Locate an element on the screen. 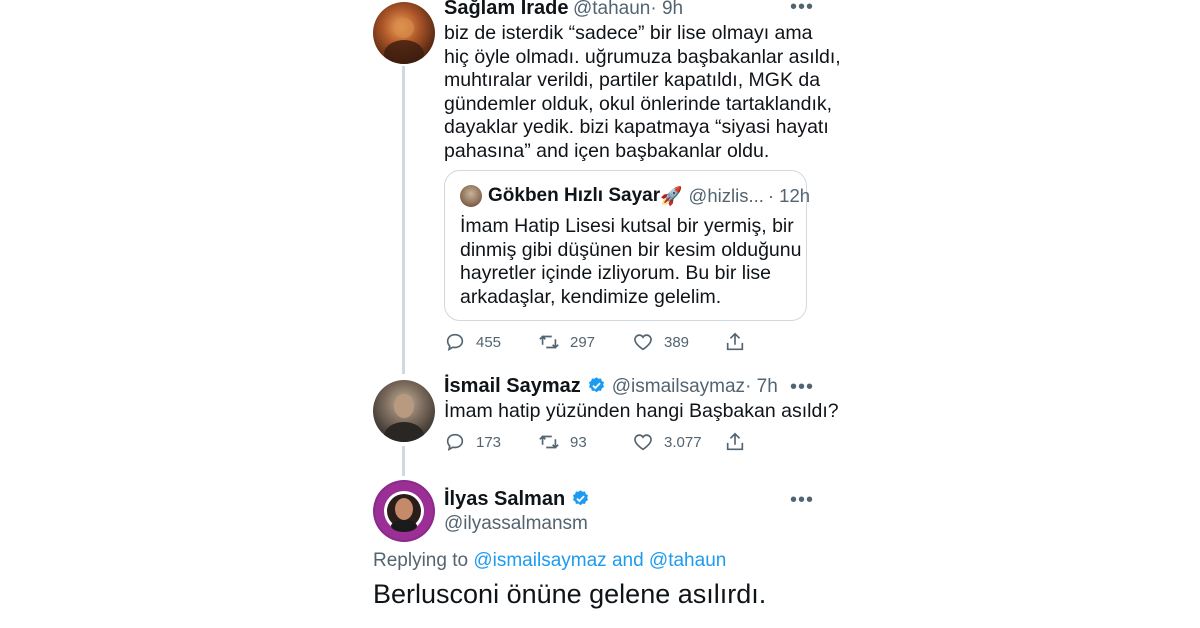  reply-count: 173 is located at coordinates (489, 442).